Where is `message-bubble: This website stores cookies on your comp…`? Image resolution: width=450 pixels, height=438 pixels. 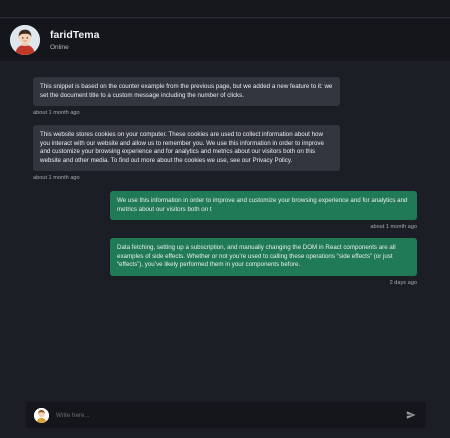 message-bubble: This website stores cookies on your comp… is located at coordinates (186, 148).